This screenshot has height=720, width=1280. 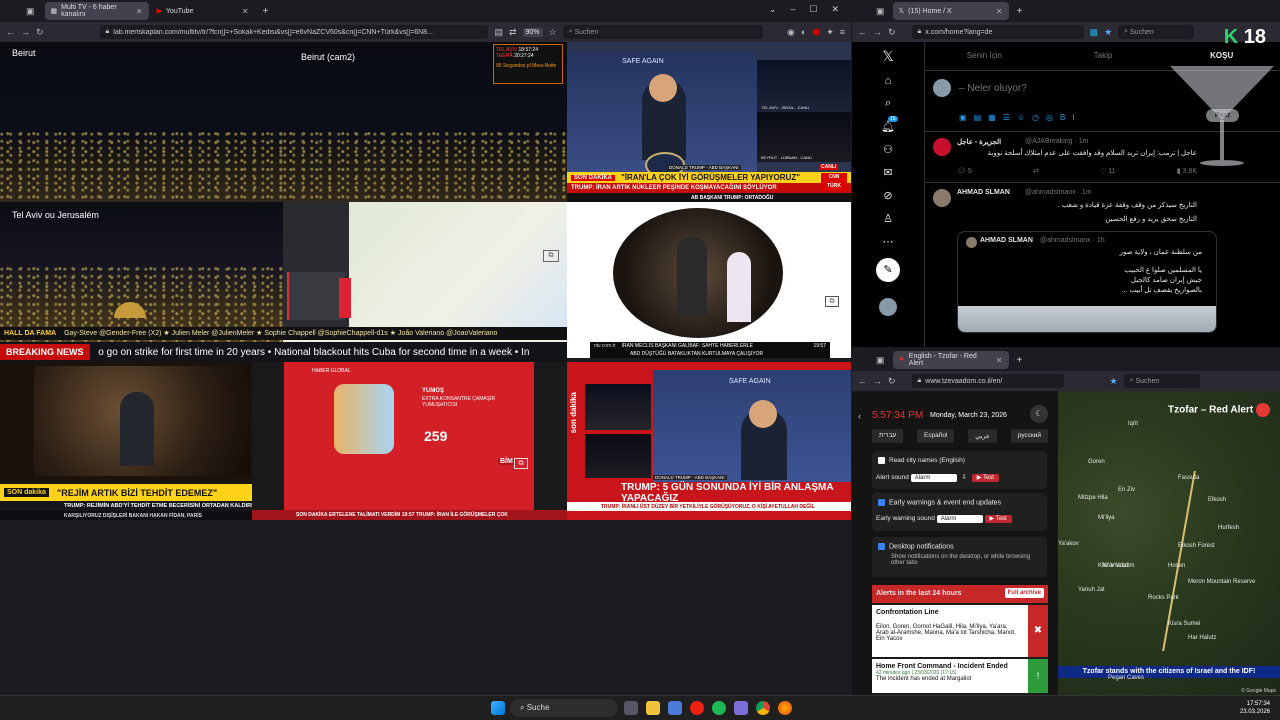 I want to click on download-icon: ⇩, so click(x=964, y=477).